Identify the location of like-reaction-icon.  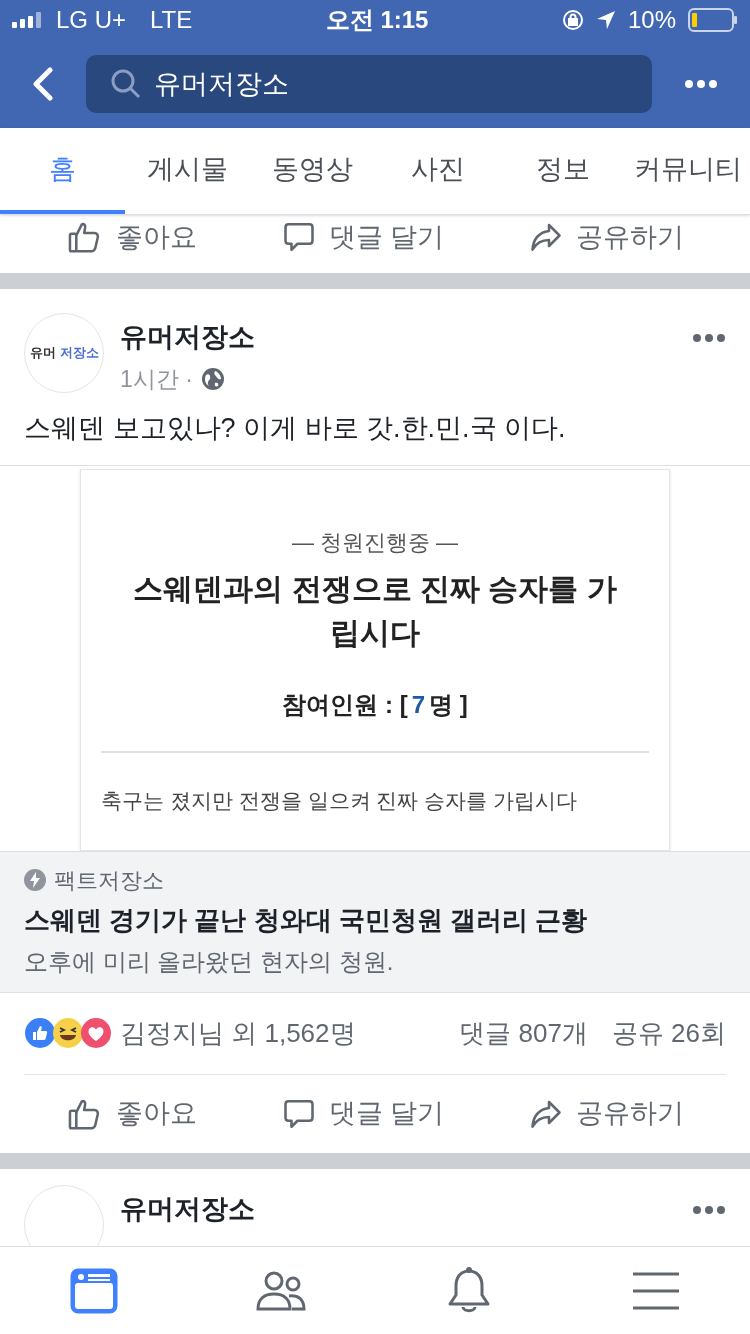
(40, 1033).